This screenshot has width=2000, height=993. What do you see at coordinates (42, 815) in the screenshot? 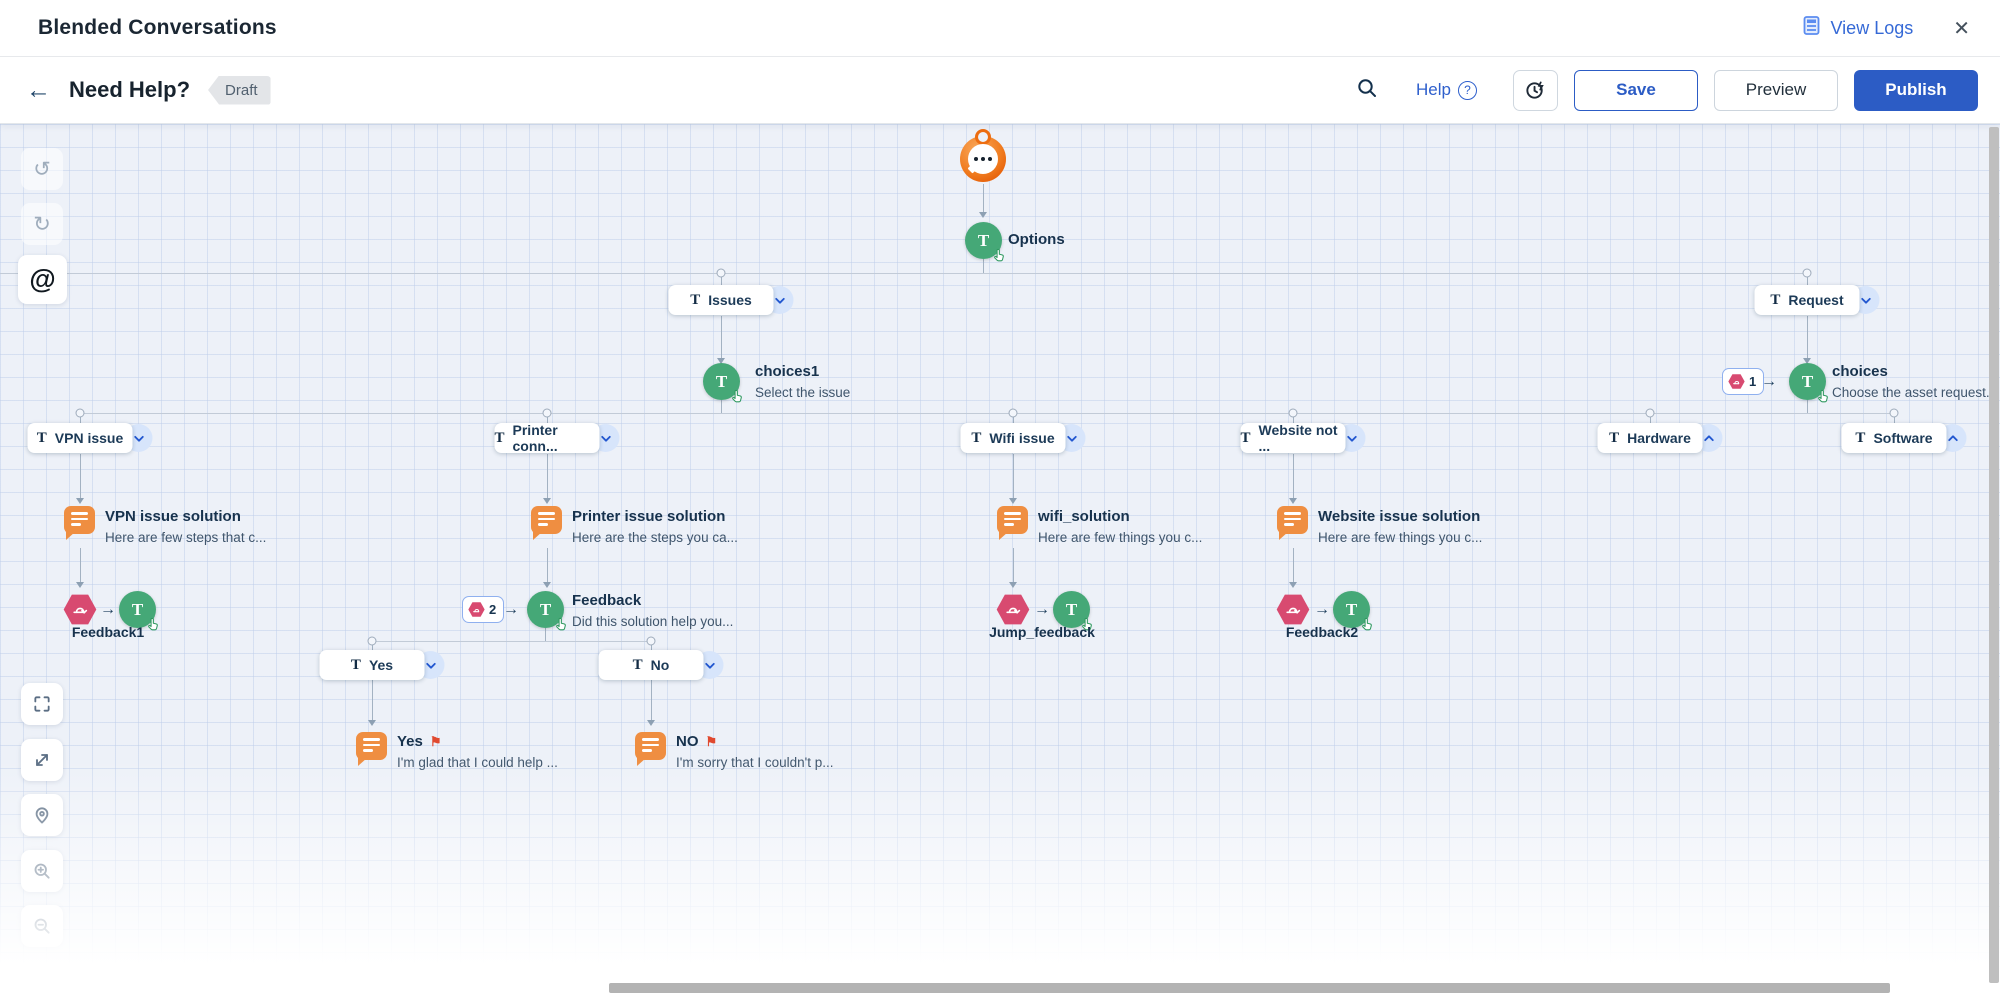
I see `locate-button` at bounding box center [42, 815].